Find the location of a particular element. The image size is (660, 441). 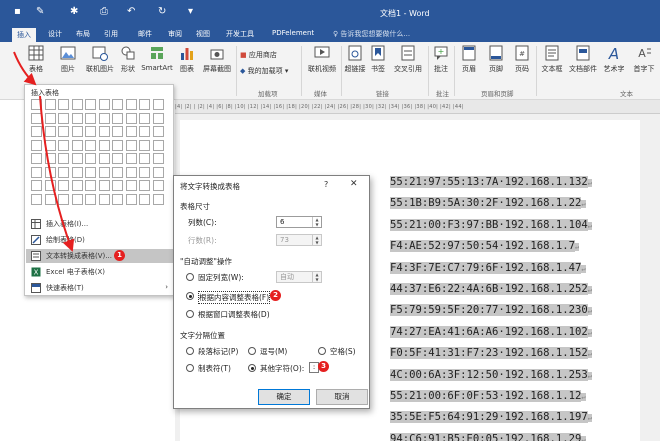

annotation-arrows is located at coordinates (44, 151).